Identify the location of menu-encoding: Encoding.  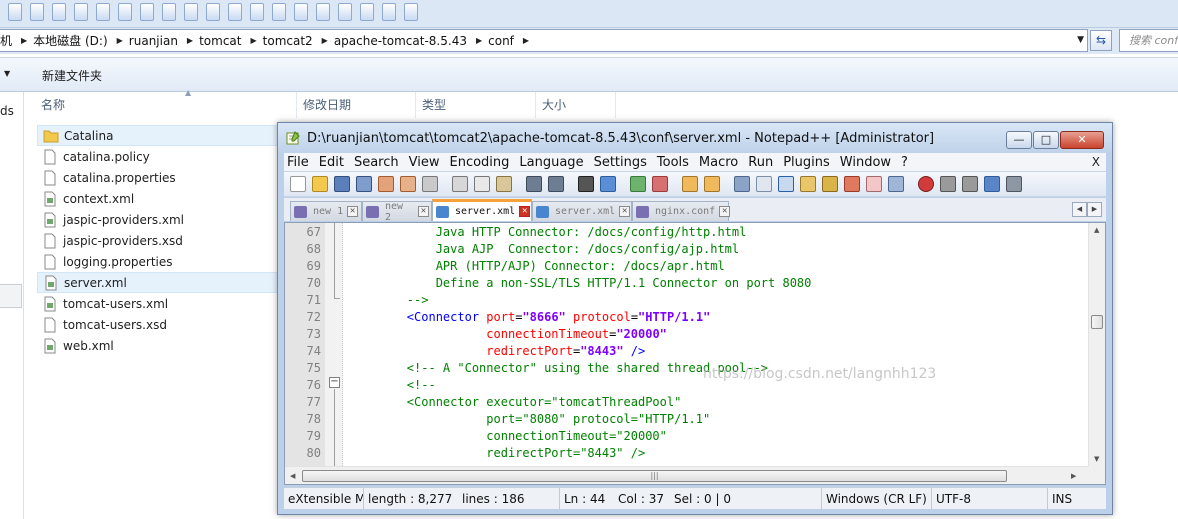
(479, 162).